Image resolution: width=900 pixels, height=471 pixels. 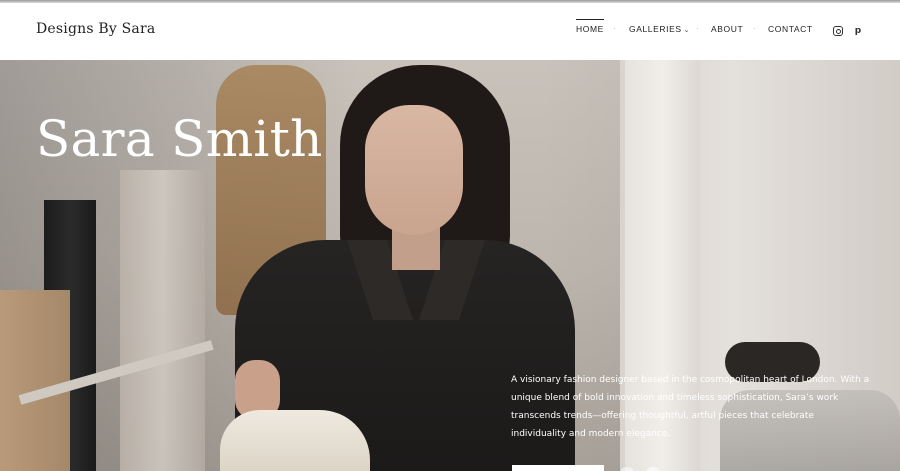 I want to click on designer-face, so click(x=414, y=170).